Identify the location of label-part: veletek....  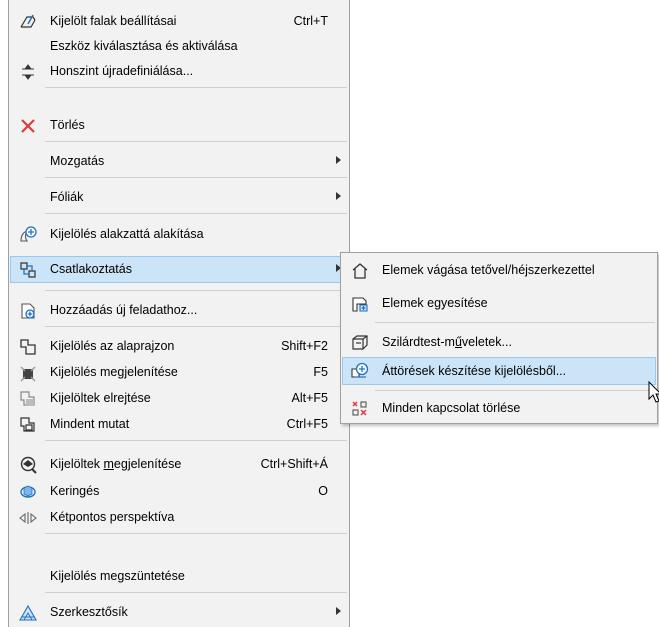
(486, 342).